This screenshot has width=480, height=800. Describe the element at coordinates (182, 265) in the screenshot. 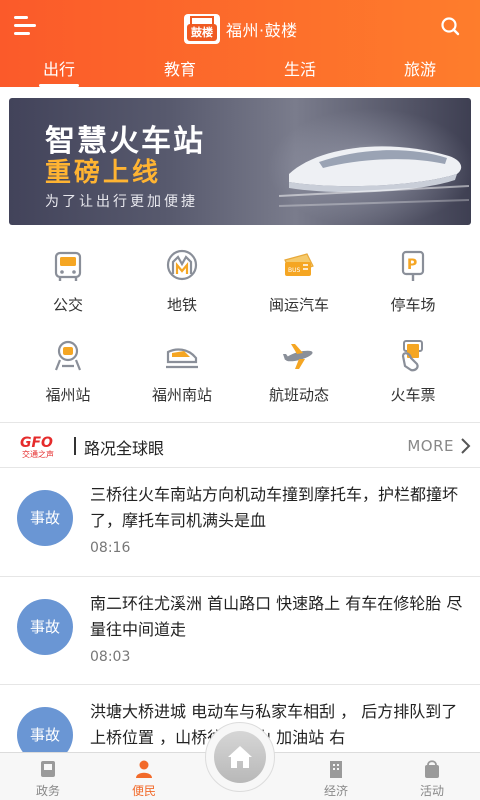

I see `metro-icon` at that location.